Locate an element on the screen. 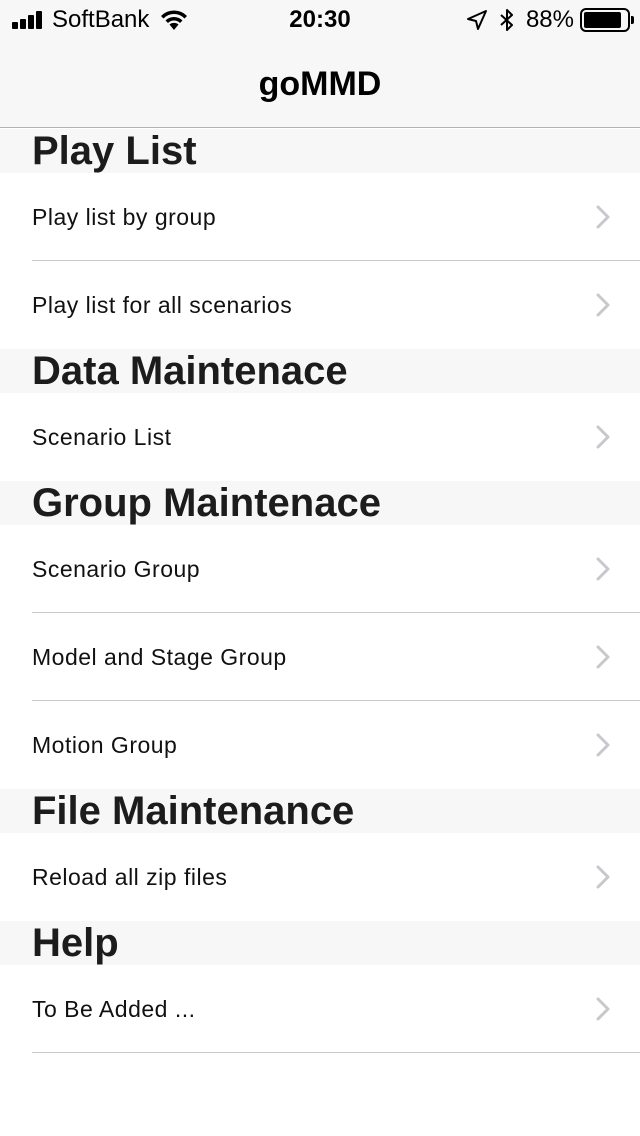 This screenshot has height=1136, width=640. location-icon is located at coordinates (476, 20).